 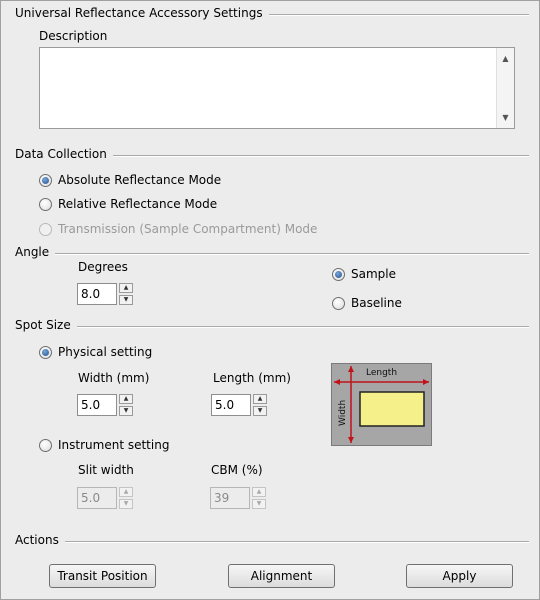 I want to click on scroll-down-icon: ▼, so click(x=505, y=117).